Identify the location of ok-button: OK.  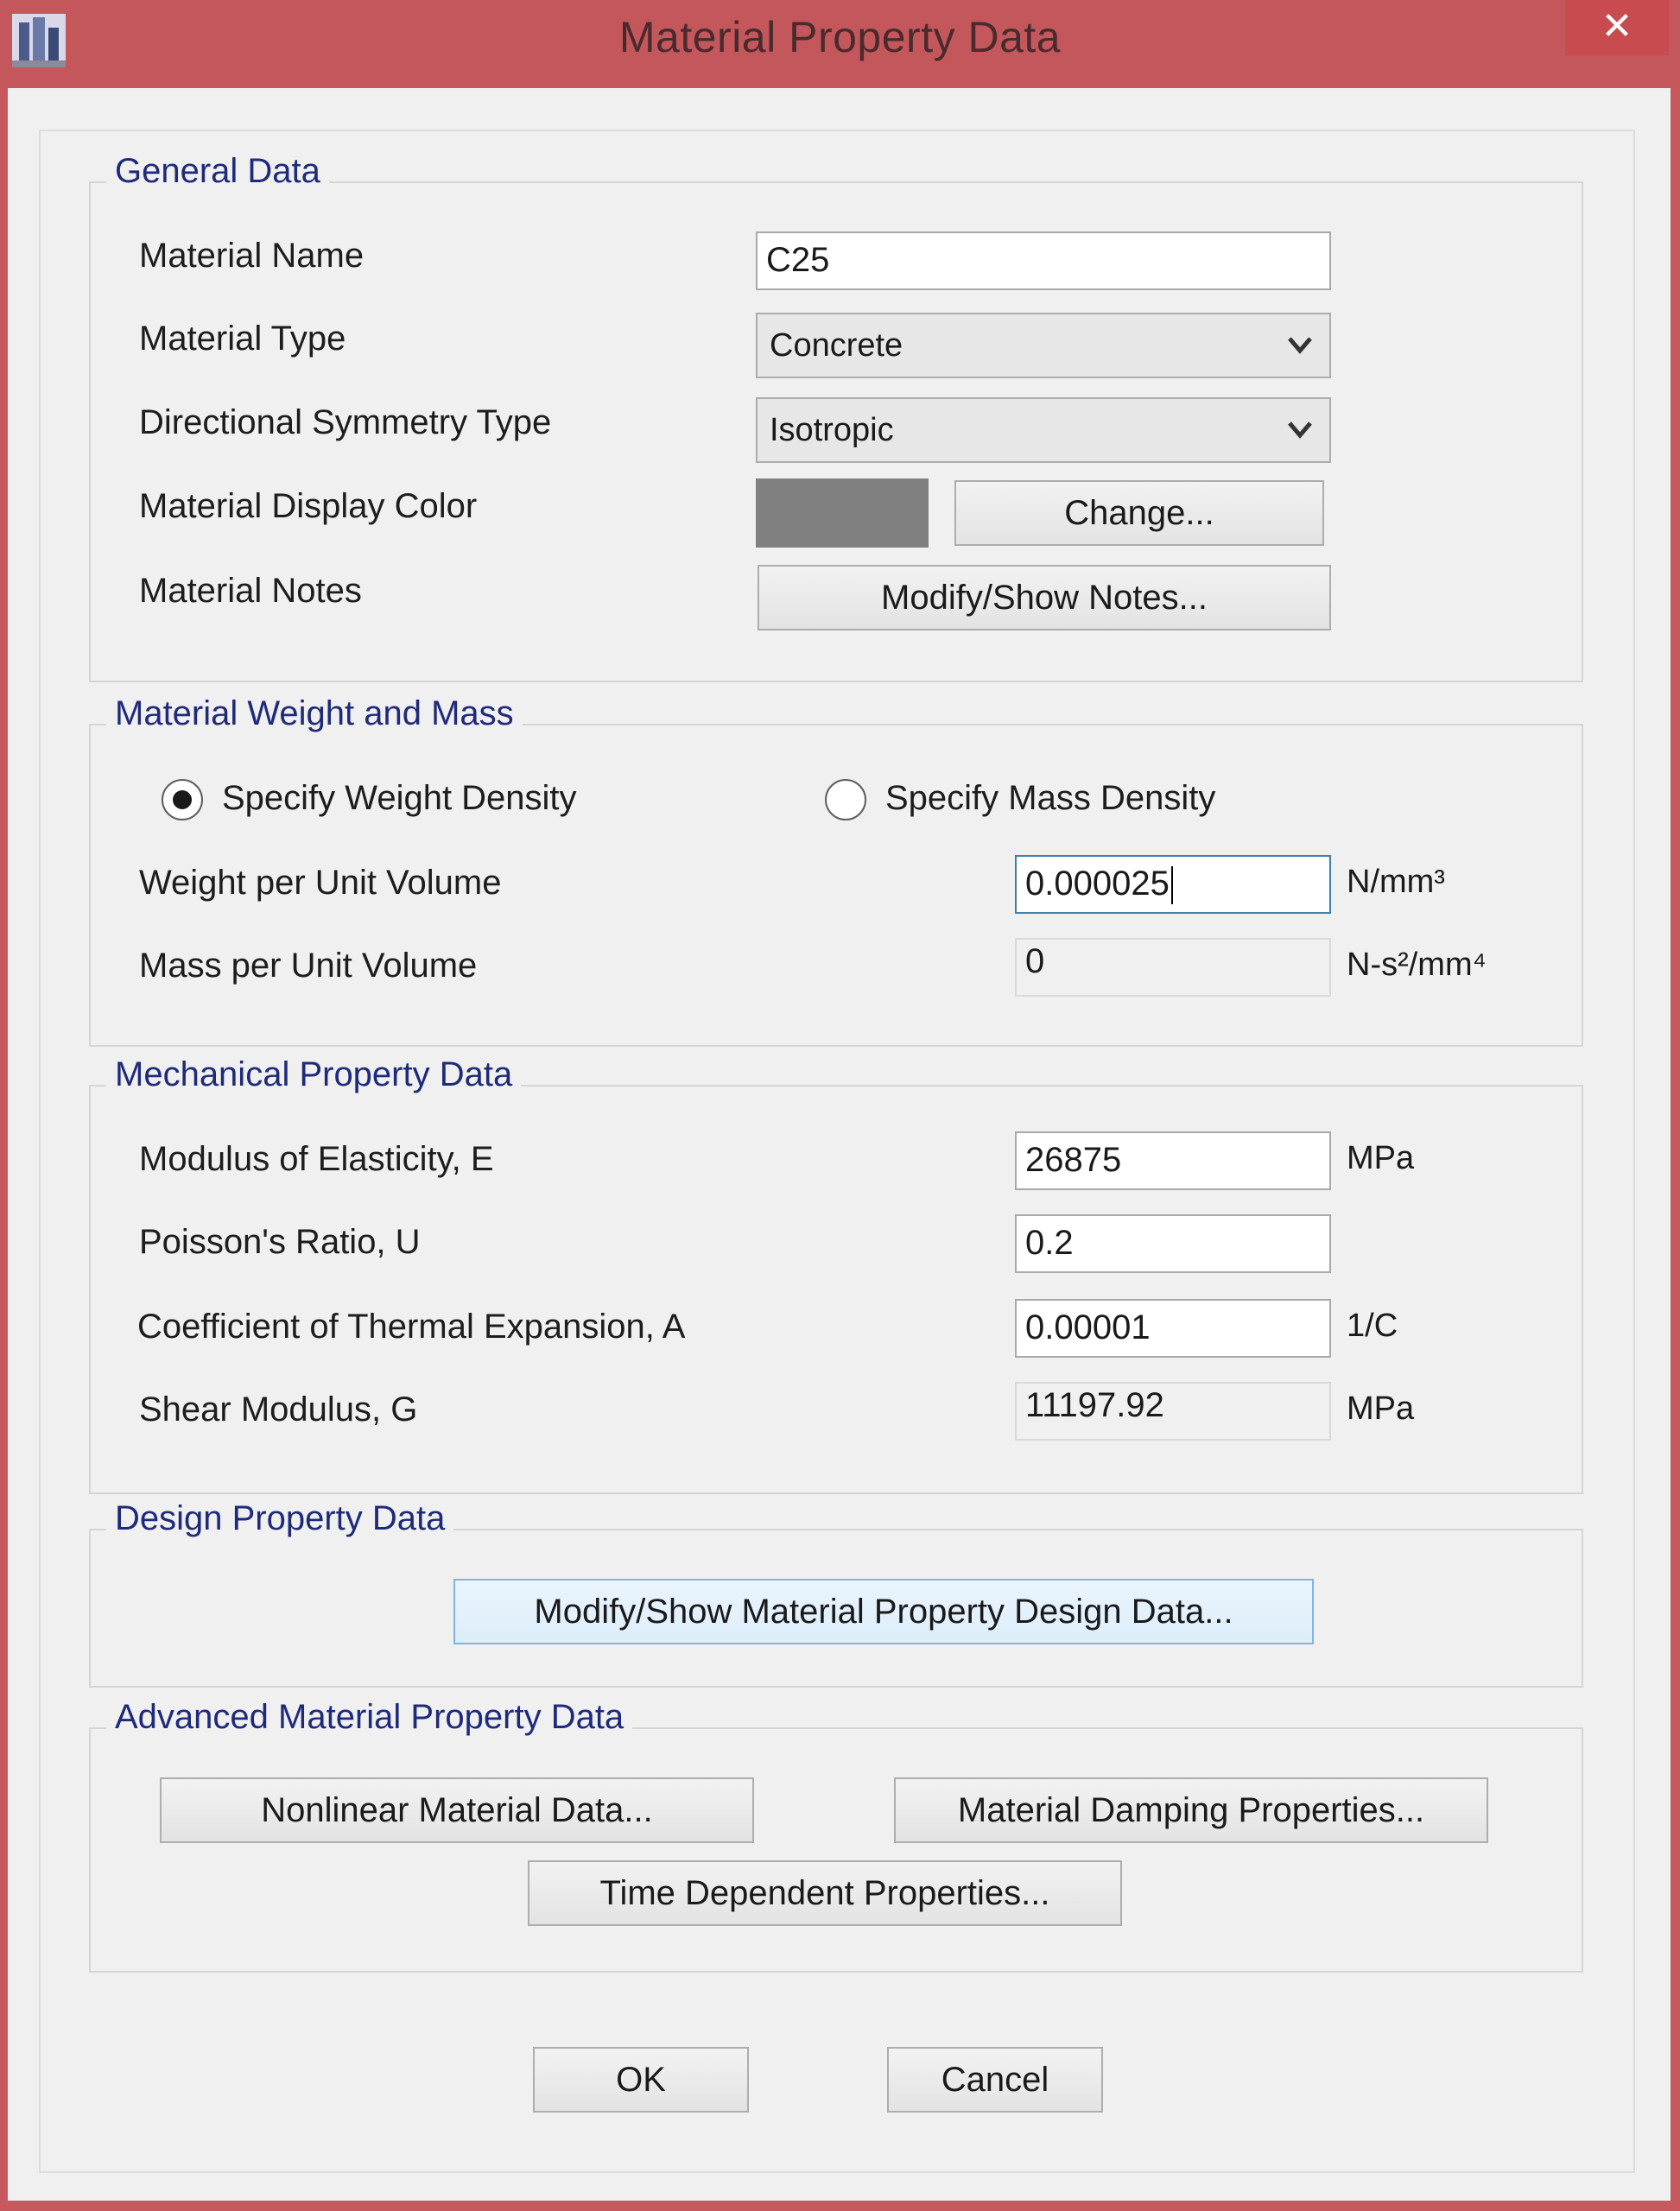
(641, 2080).